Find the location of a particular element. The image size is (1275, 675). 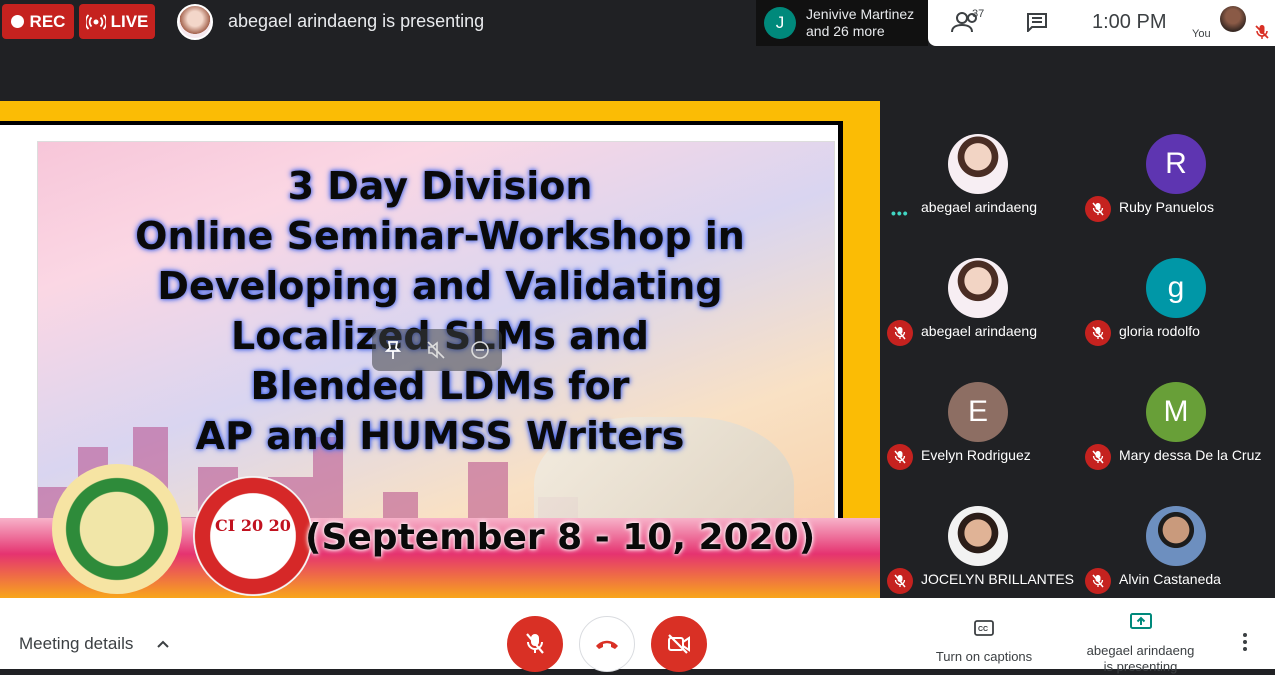

participant-tile: E Evelyn Rodriguez is located at coordinates (978, 411).